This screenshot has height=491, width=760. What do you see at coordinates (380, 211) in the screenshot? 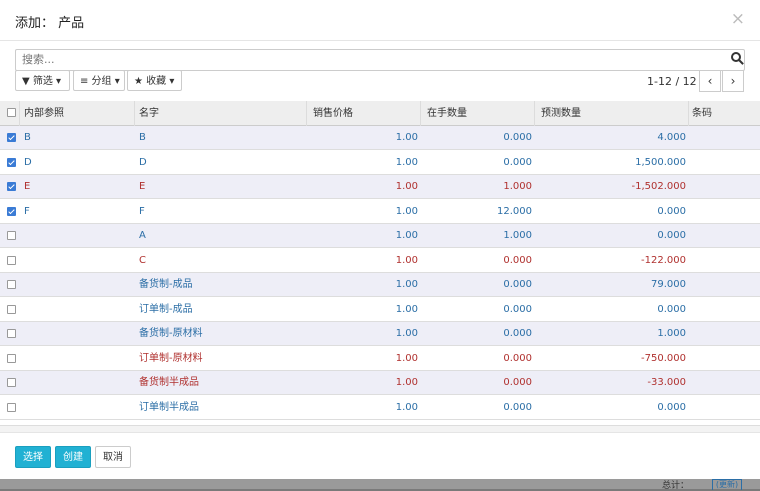
I see `table-row: F F 1.00 12.000 0.000` at bounding box center [380, 211].